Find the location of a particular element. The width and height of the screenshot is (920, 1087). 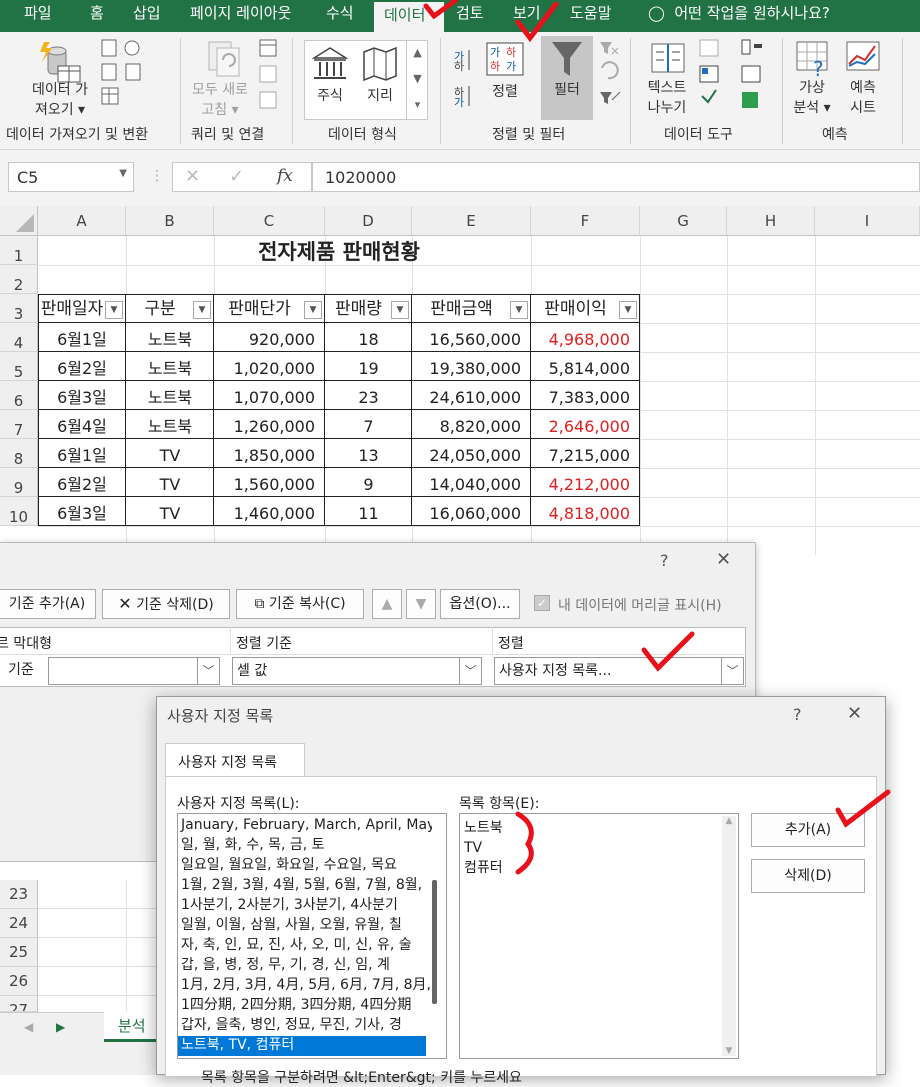

header-cell: 판매량 is located at coordinates (358, 308).